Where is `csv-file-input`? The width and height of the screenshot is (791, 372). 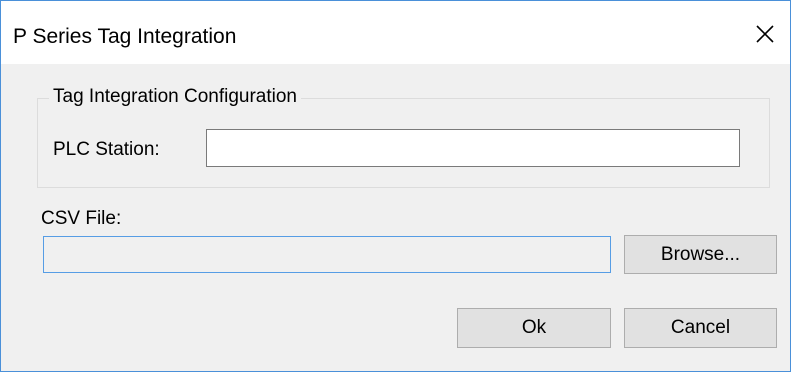
csv-file-input is located at coordinates (327, 254).